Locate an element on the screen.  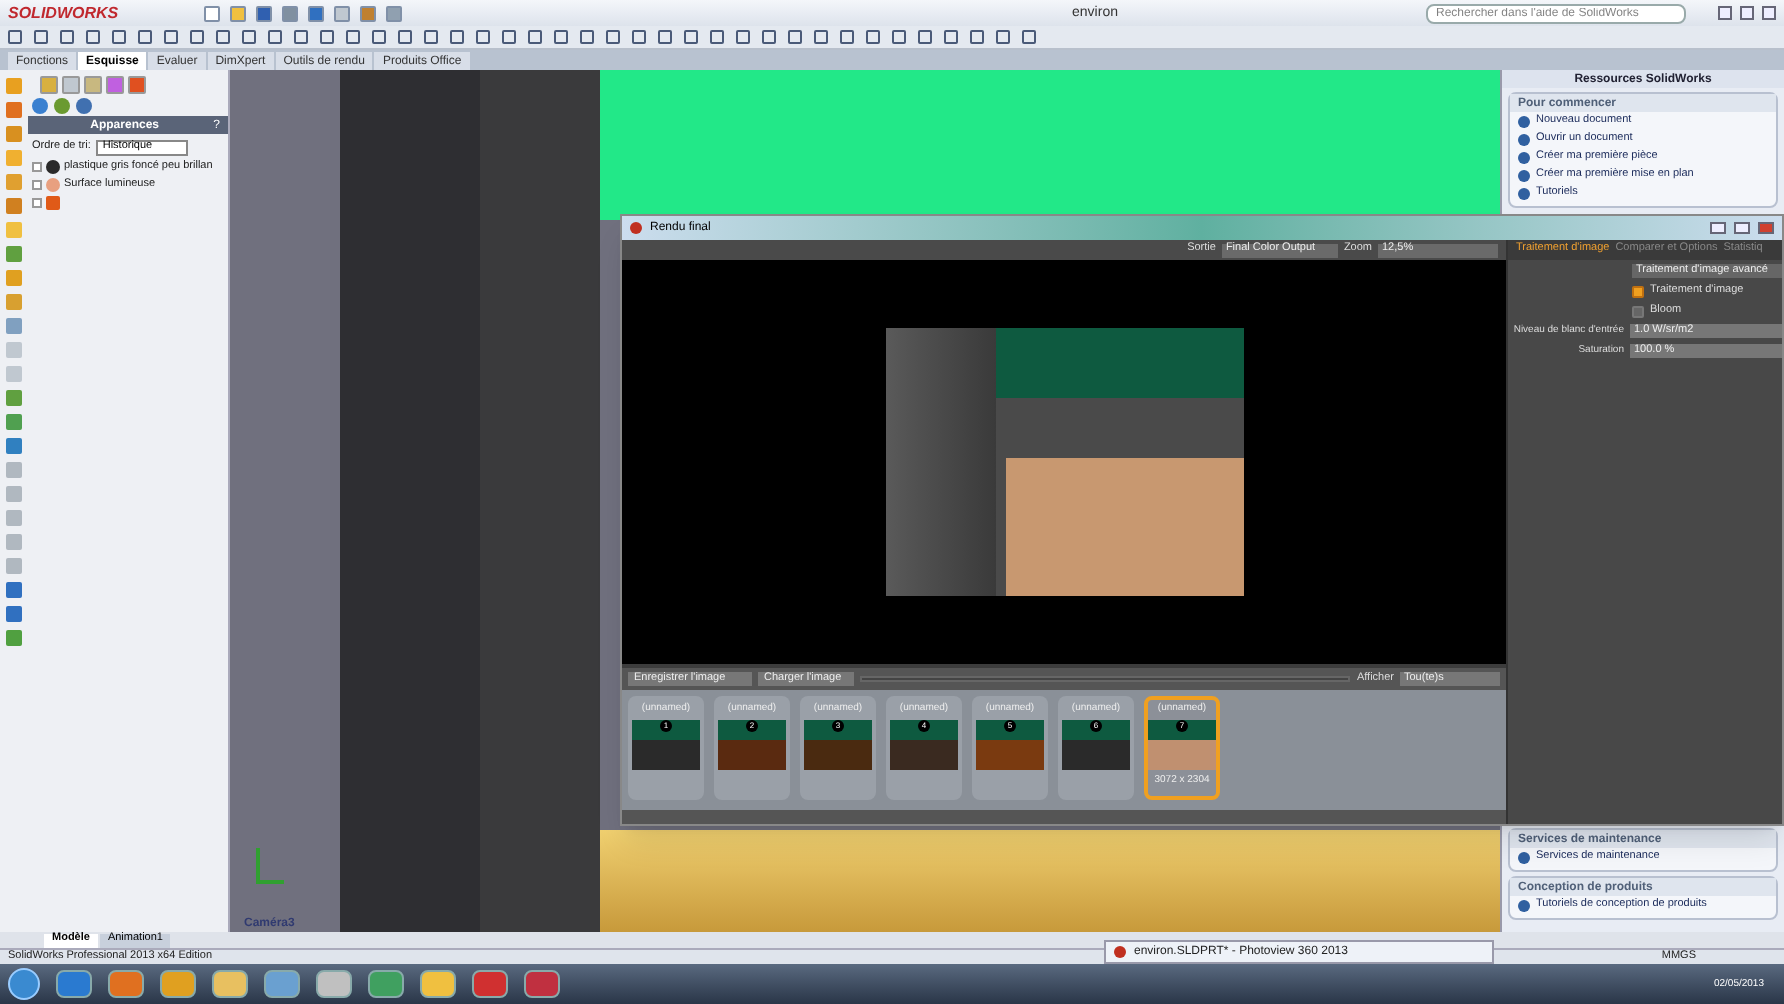
close-icon is located at coordinates (1769, 13).